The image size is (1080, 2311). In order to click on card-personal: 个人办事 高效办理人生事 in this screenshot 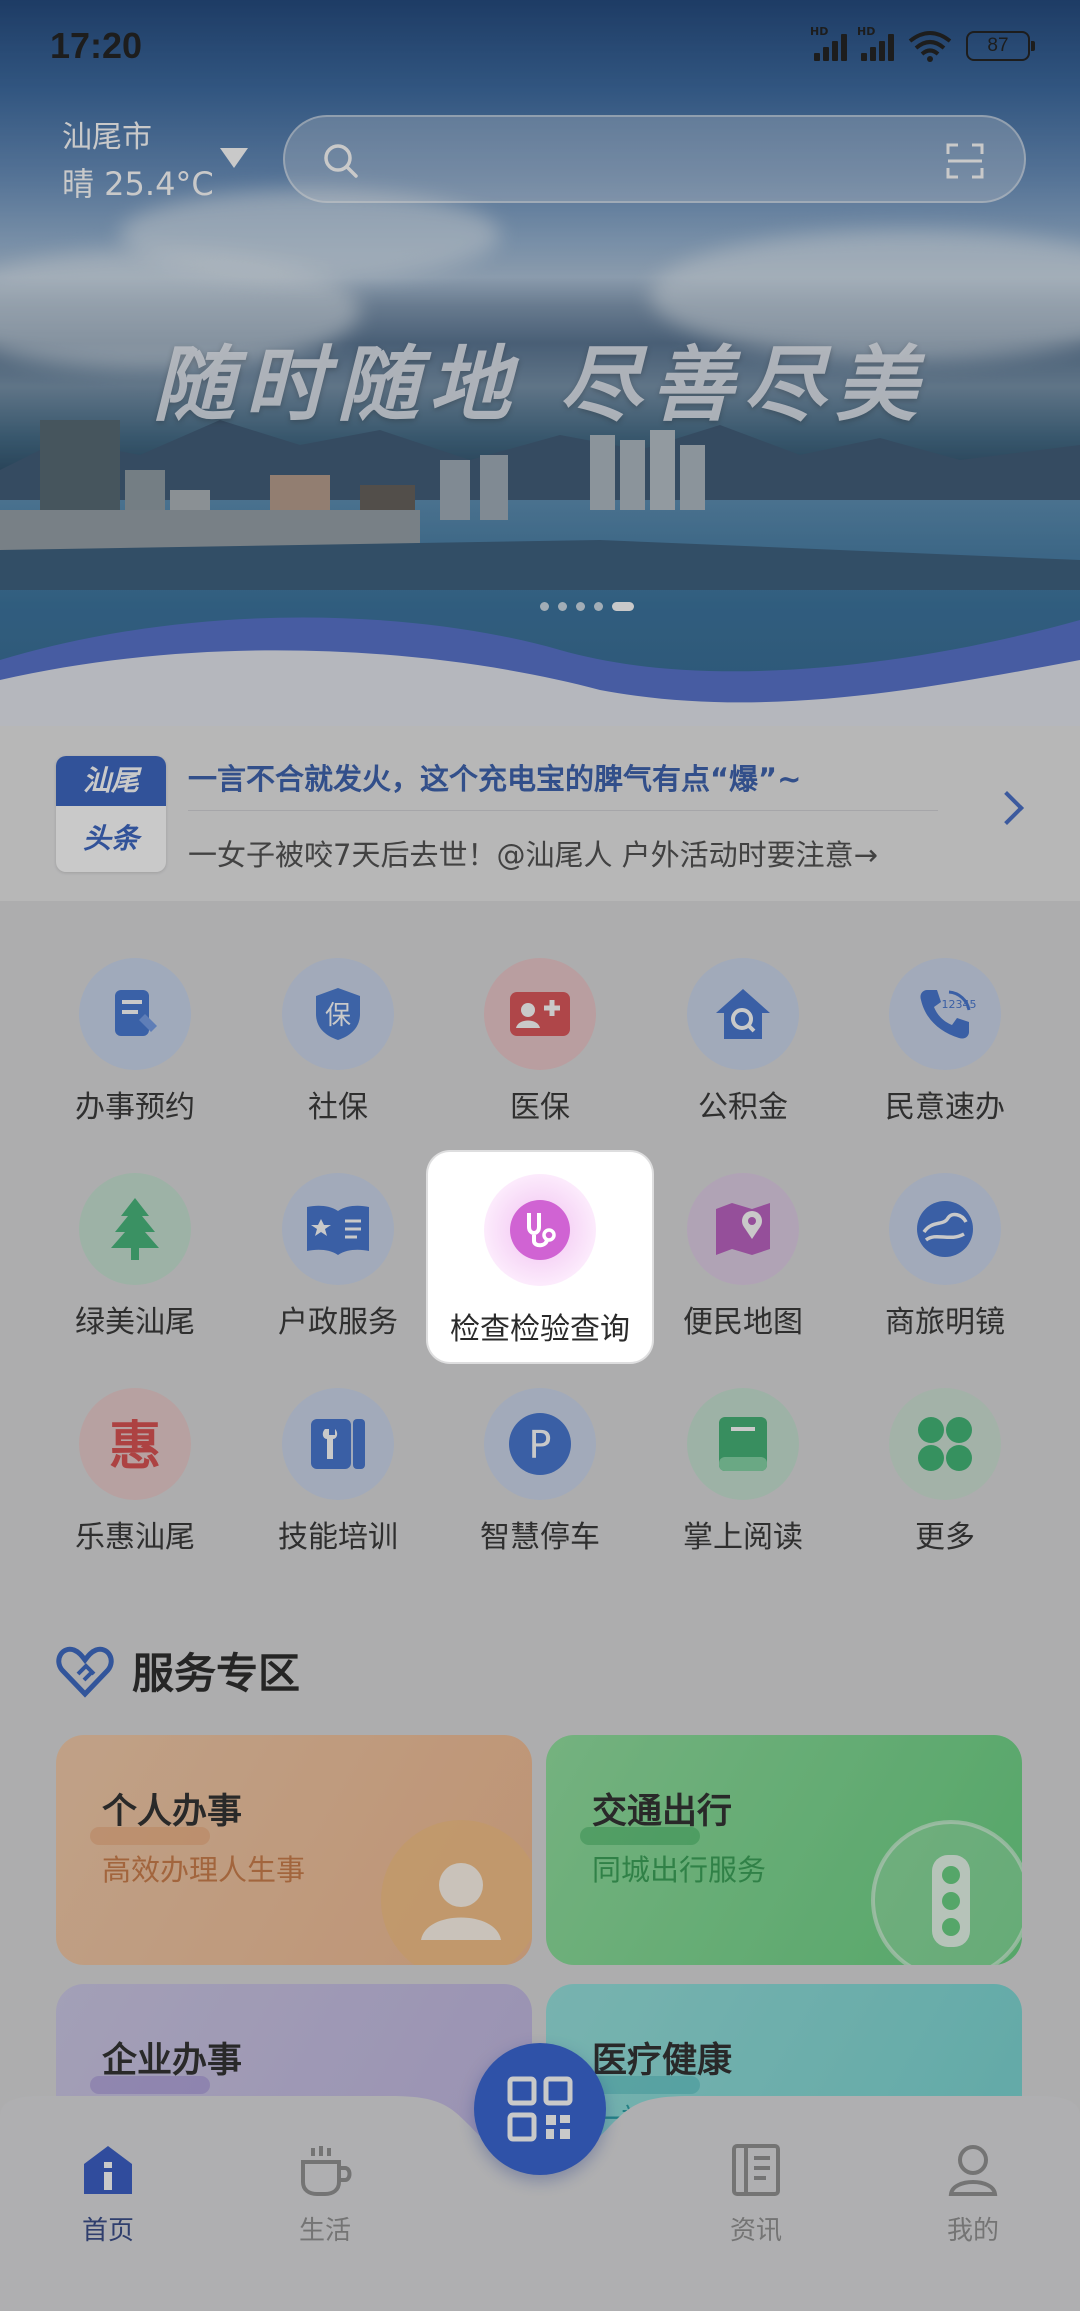, I will do `click(294, 1850)`.